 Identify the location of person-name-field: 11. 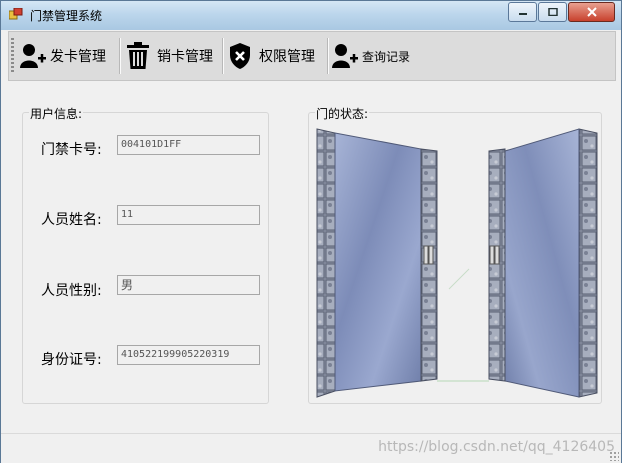
(188, 215).